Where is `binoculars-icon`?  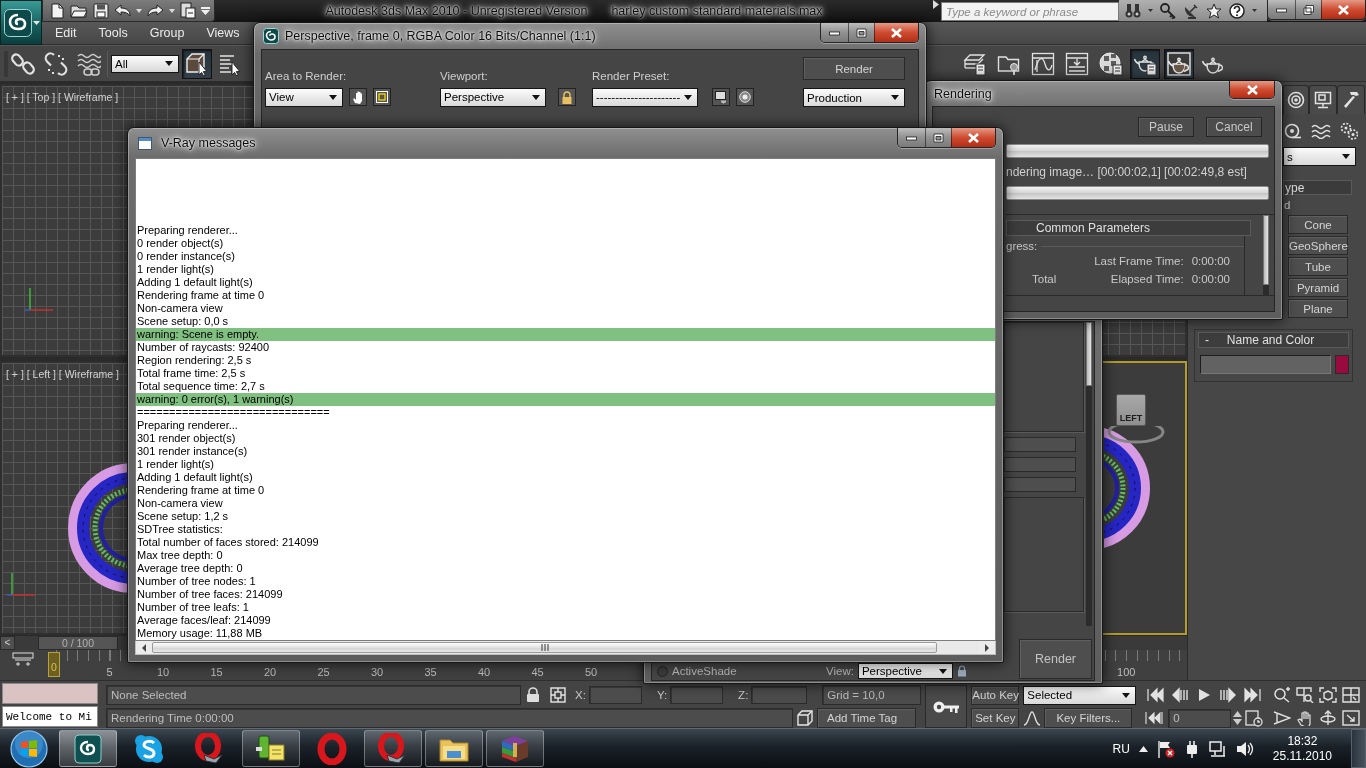 binoculars-icon is located at coordinates (1133, 10).